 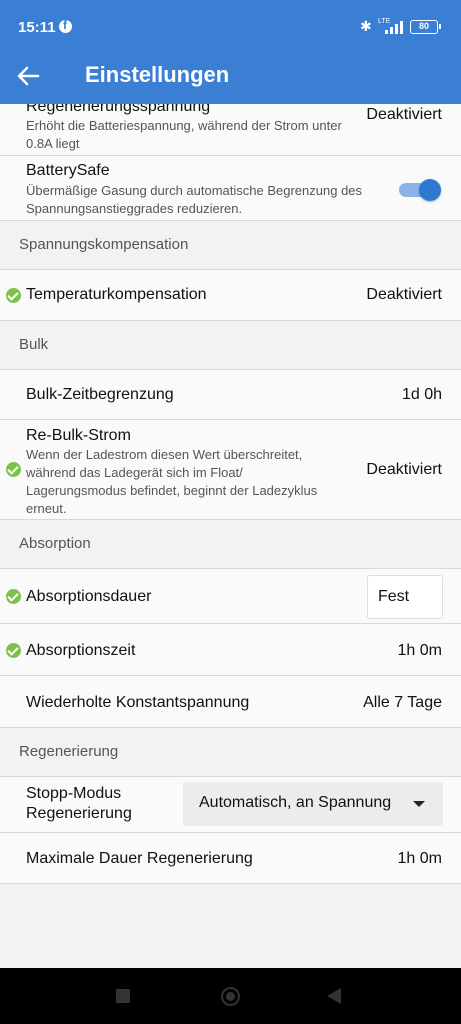 I want to click on bulk-time-limit-title: Bulk-Zeitbegrenzung, so click(x=100, y=394).